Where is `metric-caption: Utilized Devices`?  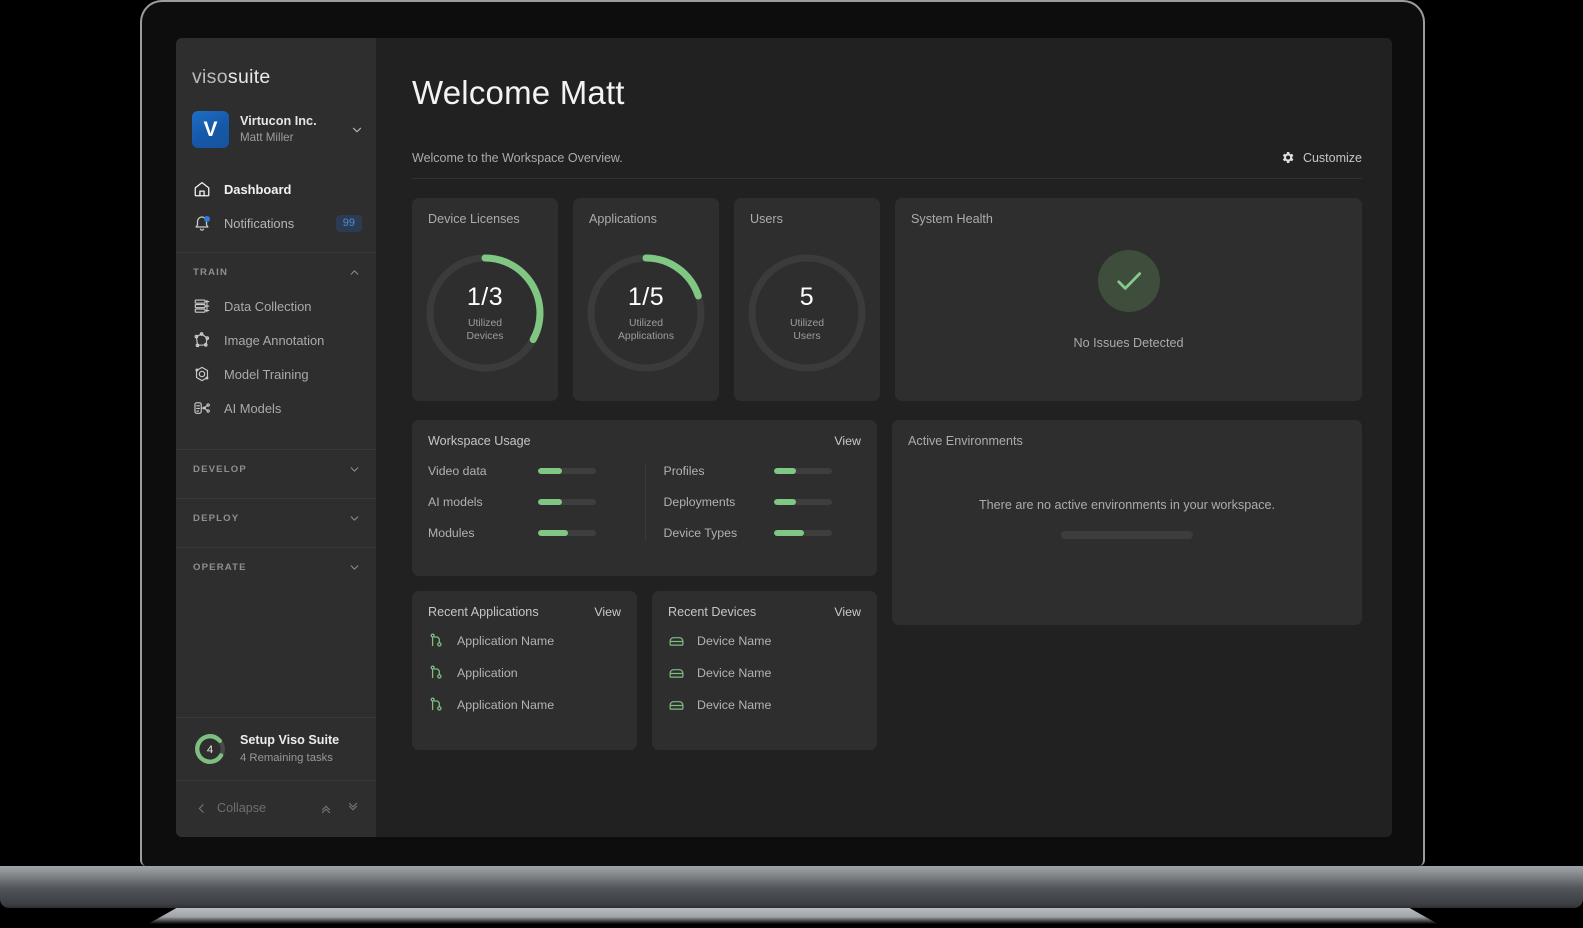
metric-caption: Utilized Devices is located at coordinates (485, 330).